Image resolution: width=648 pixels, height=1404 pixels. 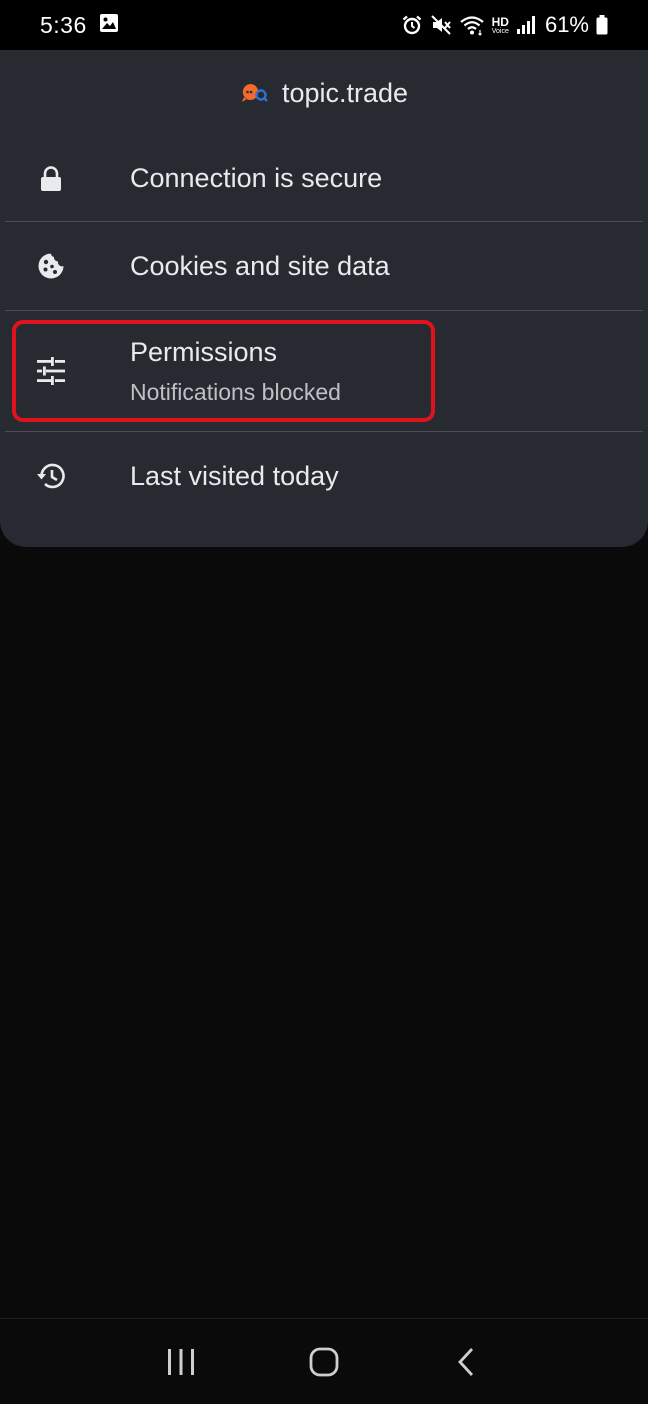 What do you see at coordinates (223, 371) in the screenshot?
I see `highlight-box` at bounding box center [223, 371].